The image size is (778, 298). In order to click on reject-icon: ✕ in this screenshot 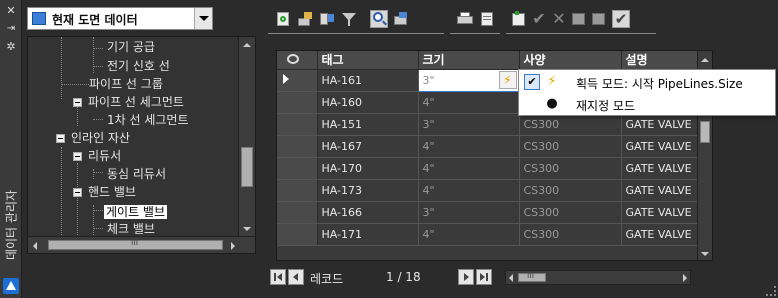, I will do `click(559, 19)`.